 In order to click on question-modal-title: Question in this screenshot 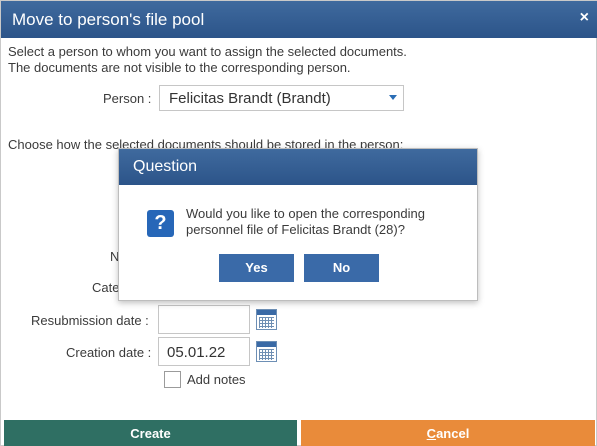, I will do `click(165, 166)`.